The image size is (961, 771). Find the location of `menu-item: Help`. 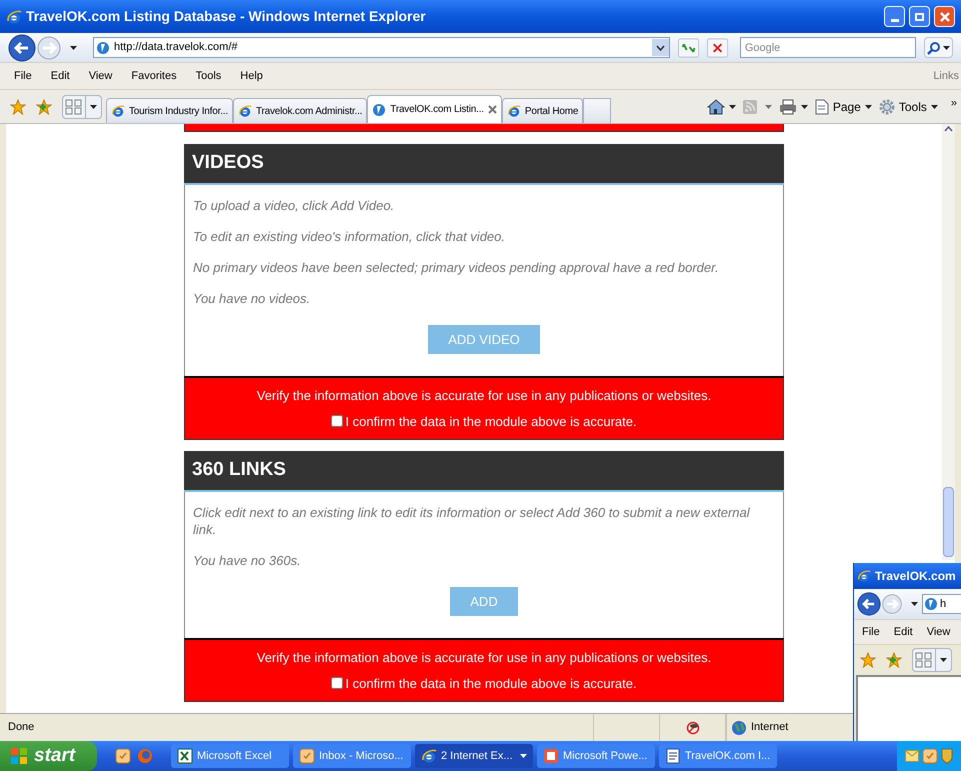

menu-item: Help is located at coordinates (251, 76).